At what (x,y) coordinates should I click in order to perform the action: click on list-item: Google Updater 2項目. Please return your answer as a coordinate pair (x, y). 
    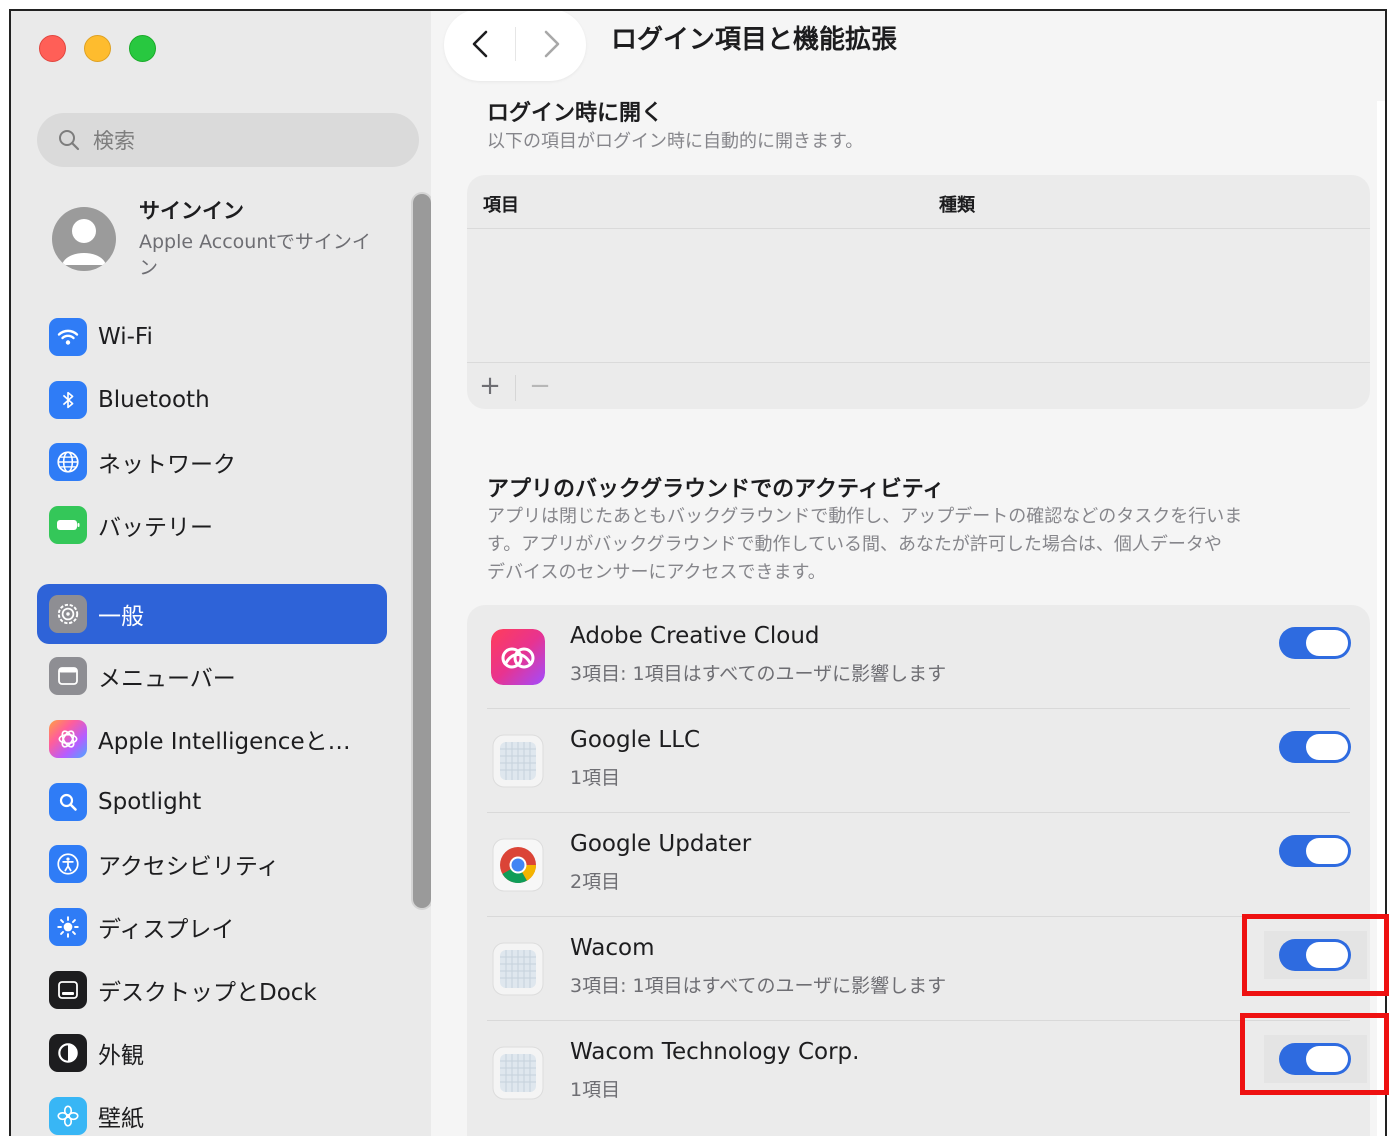
    Looking at the image, I should click on (918, 865).